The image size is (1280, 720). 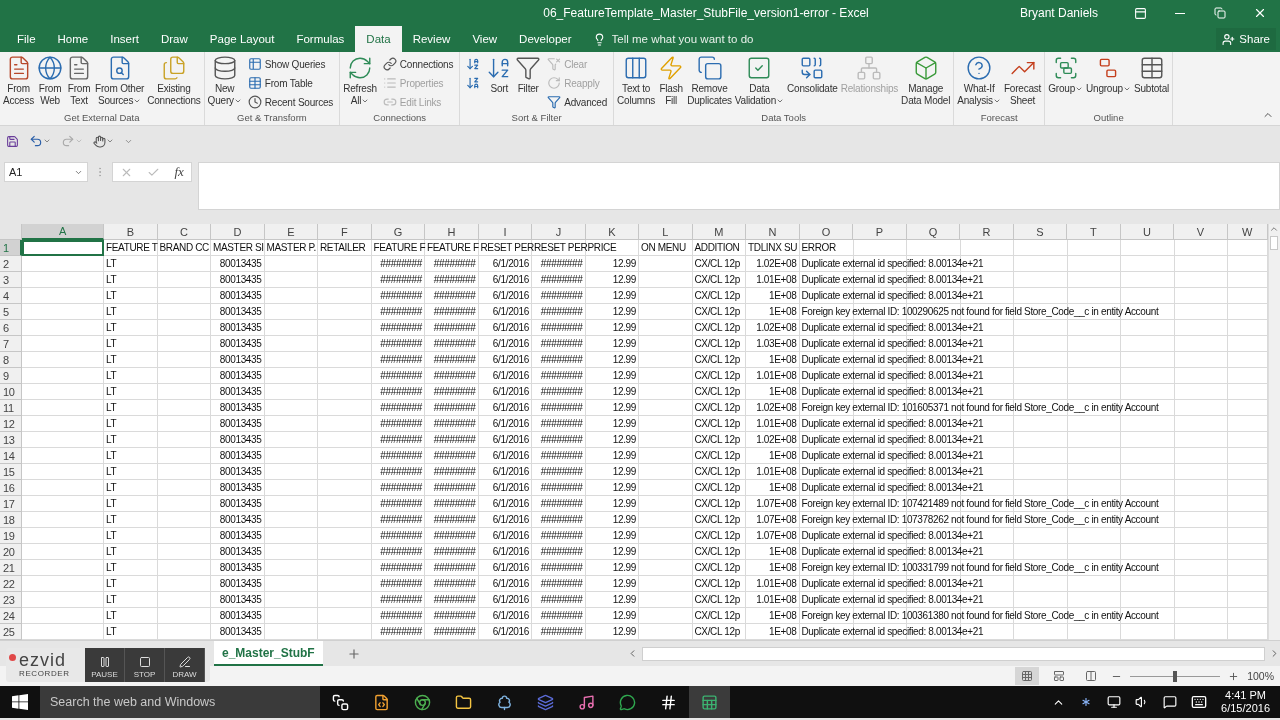 What do you see at coordinates (759, 83) in the screenshot?
I see `ribbon-button: Data Validation` at bounding box center [759, 83].